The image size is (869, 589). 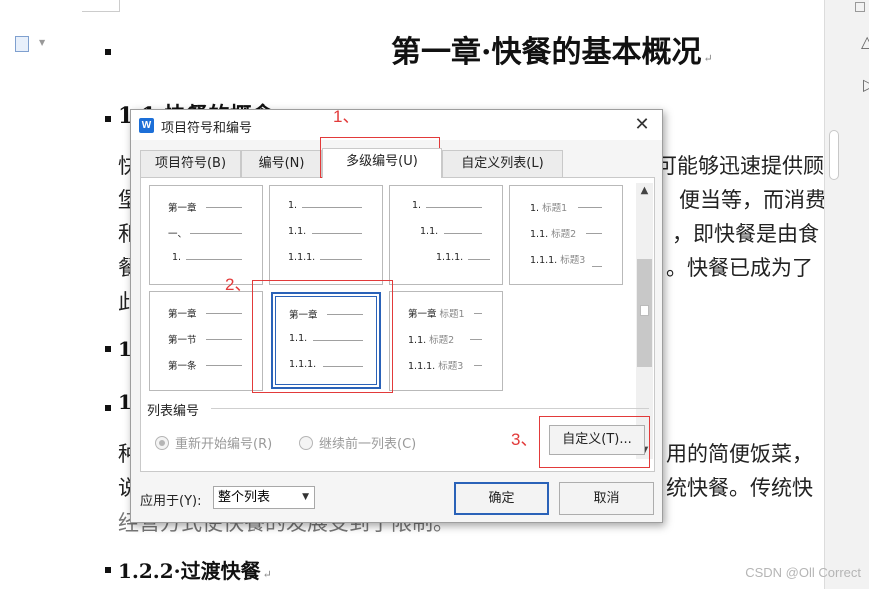 What do you see at coordinates (524, 439) in the screenshot?
I see `annotation-step3: 3、` at bounding box center [524, 439].